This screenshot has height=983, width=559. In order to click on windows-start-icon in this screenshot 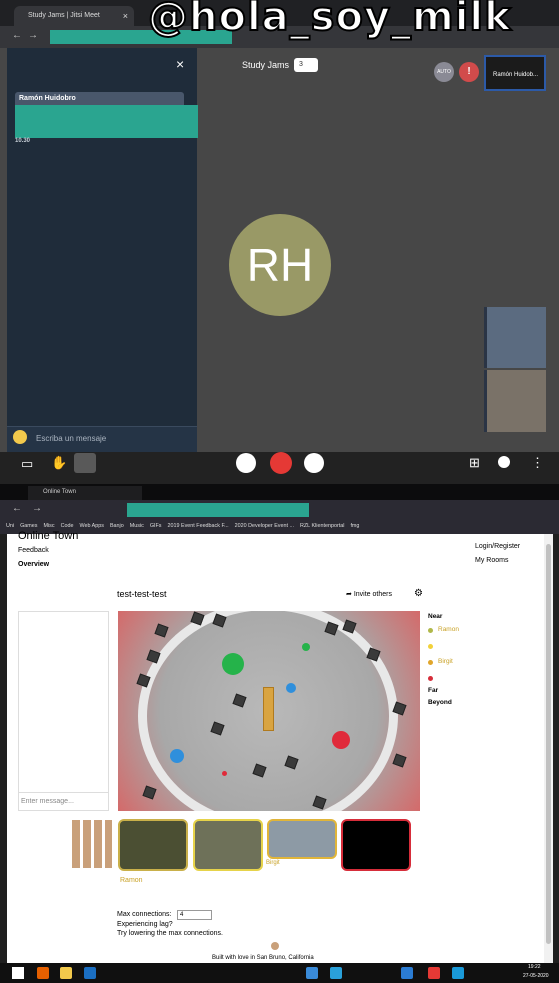, I will do `click(18, 973)`.